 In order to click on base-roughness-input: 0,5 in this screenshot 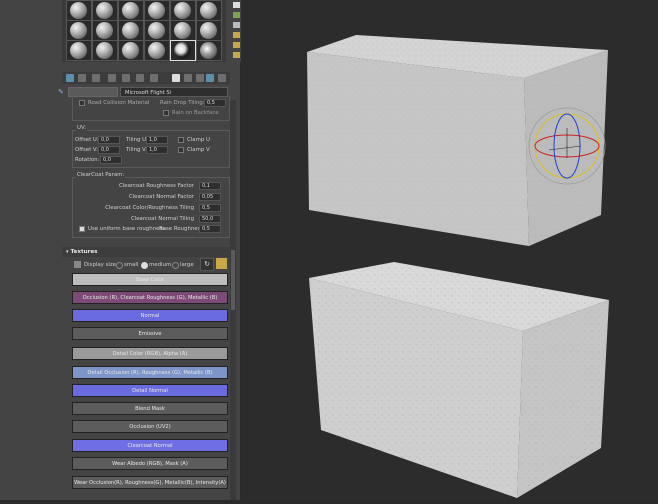, I will do `click(210, 229)`.